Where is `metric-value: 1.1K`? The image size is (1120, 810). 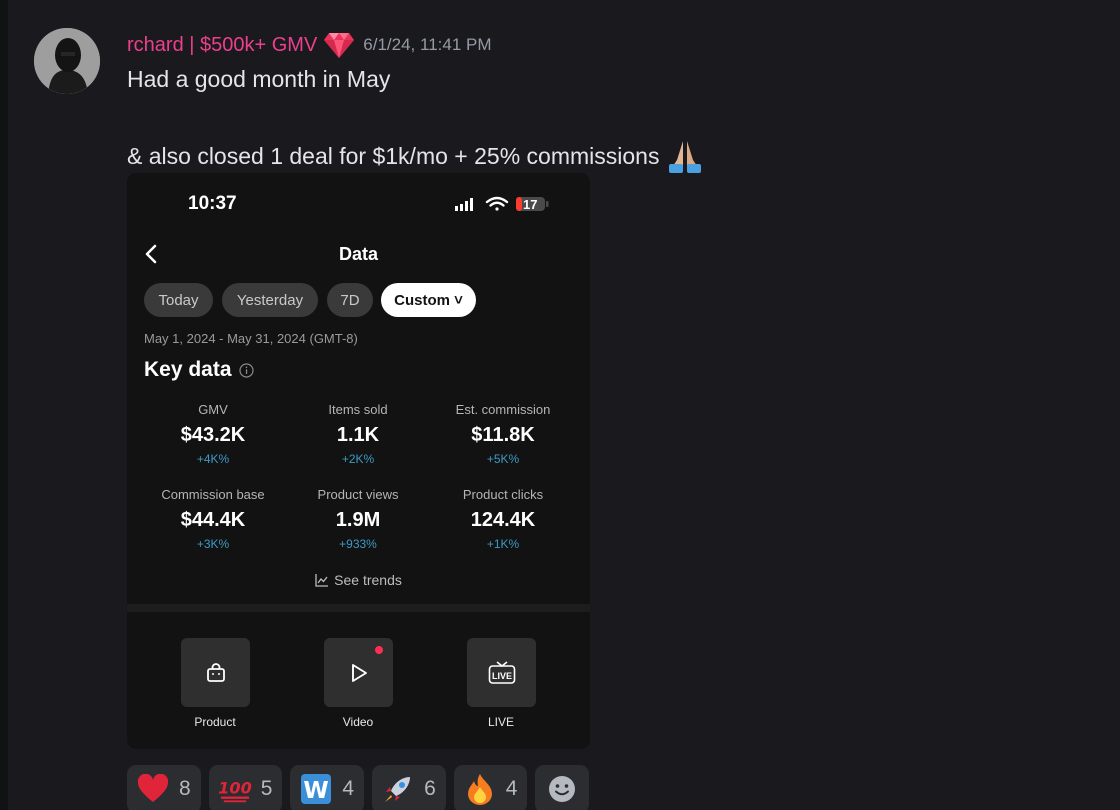
metric-value: 1.1K is located at coordinates (358, 435).